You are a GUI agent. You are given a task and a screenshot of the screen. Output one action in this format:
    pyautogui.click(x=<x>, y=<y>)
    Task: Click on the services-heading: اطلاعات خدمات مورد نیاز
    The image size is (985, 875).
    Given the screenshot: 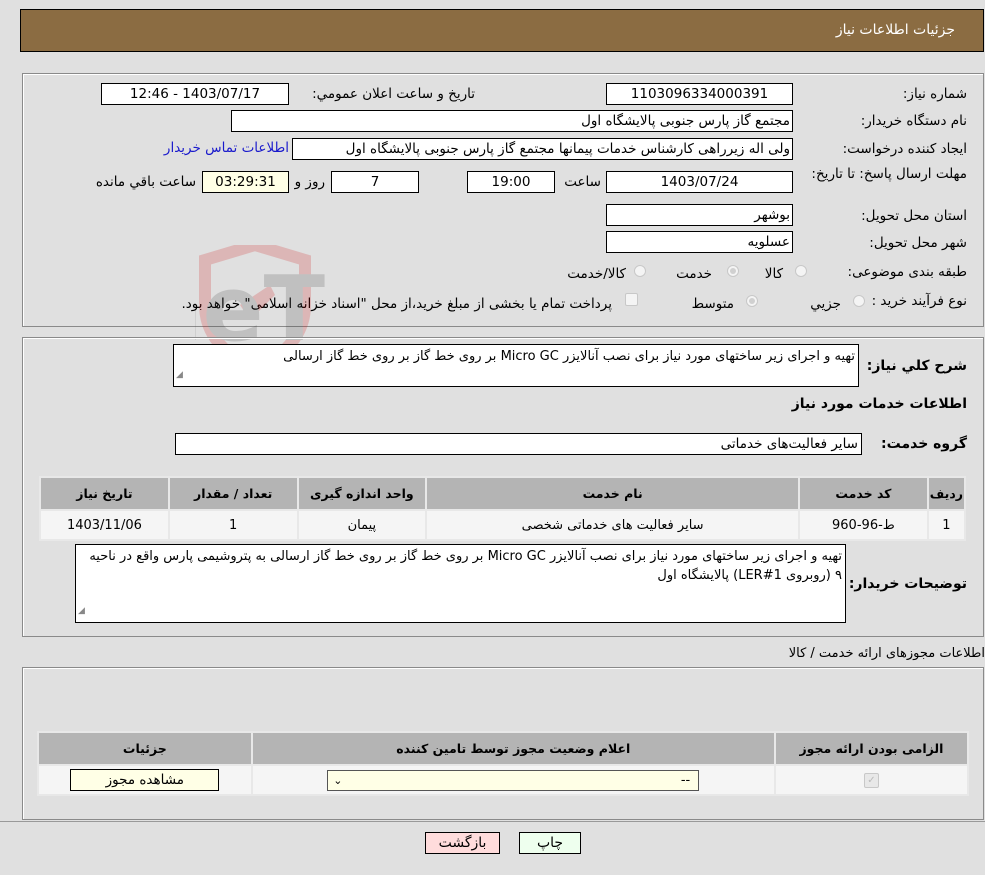 What is the action you would take?
    pyautogui.click(x=879, y=404)
    